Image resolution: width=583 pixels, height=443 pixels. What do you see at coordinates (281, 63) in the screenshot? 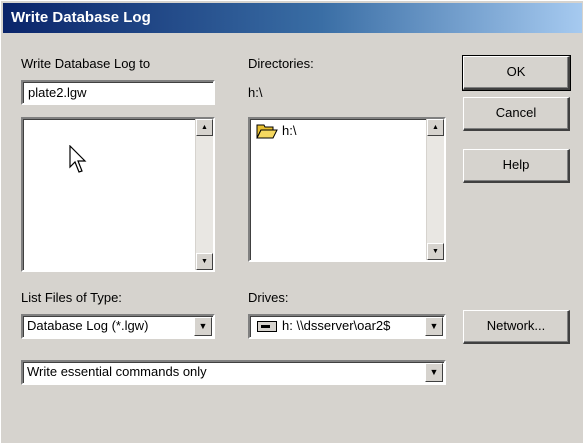
I see `directories-label: Directories:` at bounding box center [281, 63].